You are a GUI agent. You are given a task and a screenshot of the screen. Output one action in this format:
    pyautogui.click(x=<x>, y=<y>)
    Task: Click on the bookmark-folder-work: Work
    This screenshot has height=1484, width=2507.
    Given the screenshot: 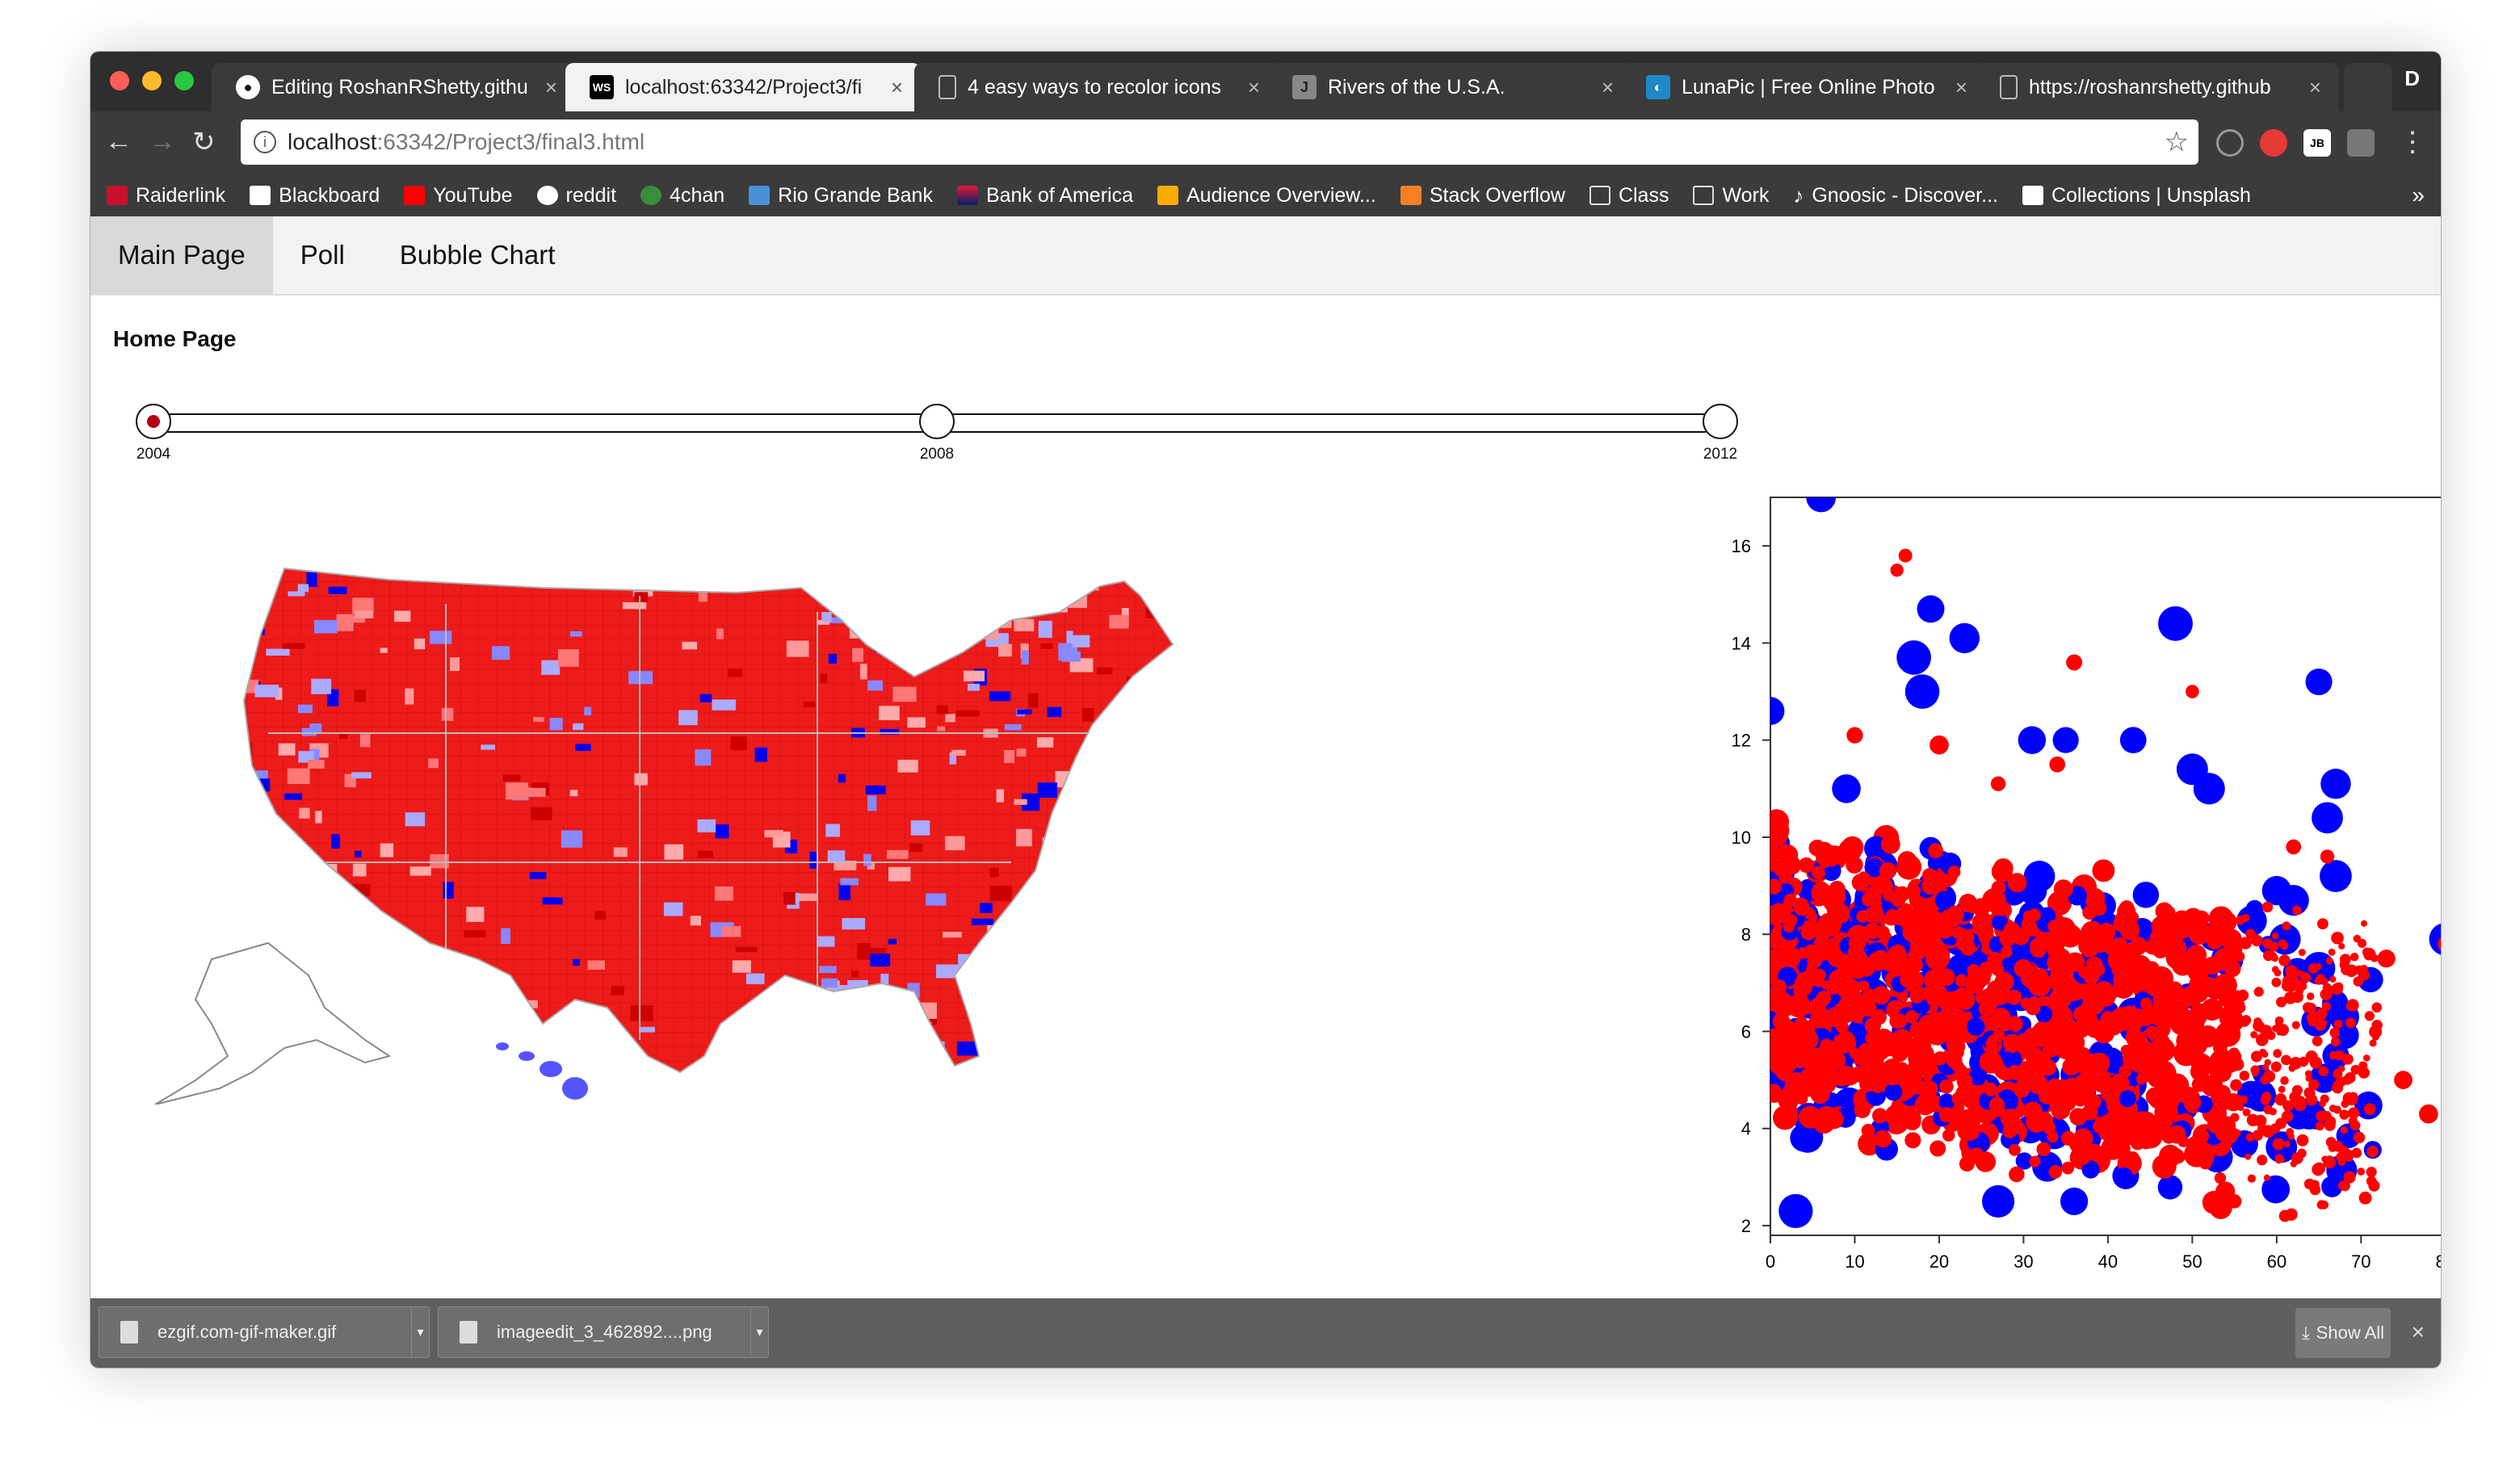 What is the action you would take?
    pyautogui.click(x=1731, y=196)
    